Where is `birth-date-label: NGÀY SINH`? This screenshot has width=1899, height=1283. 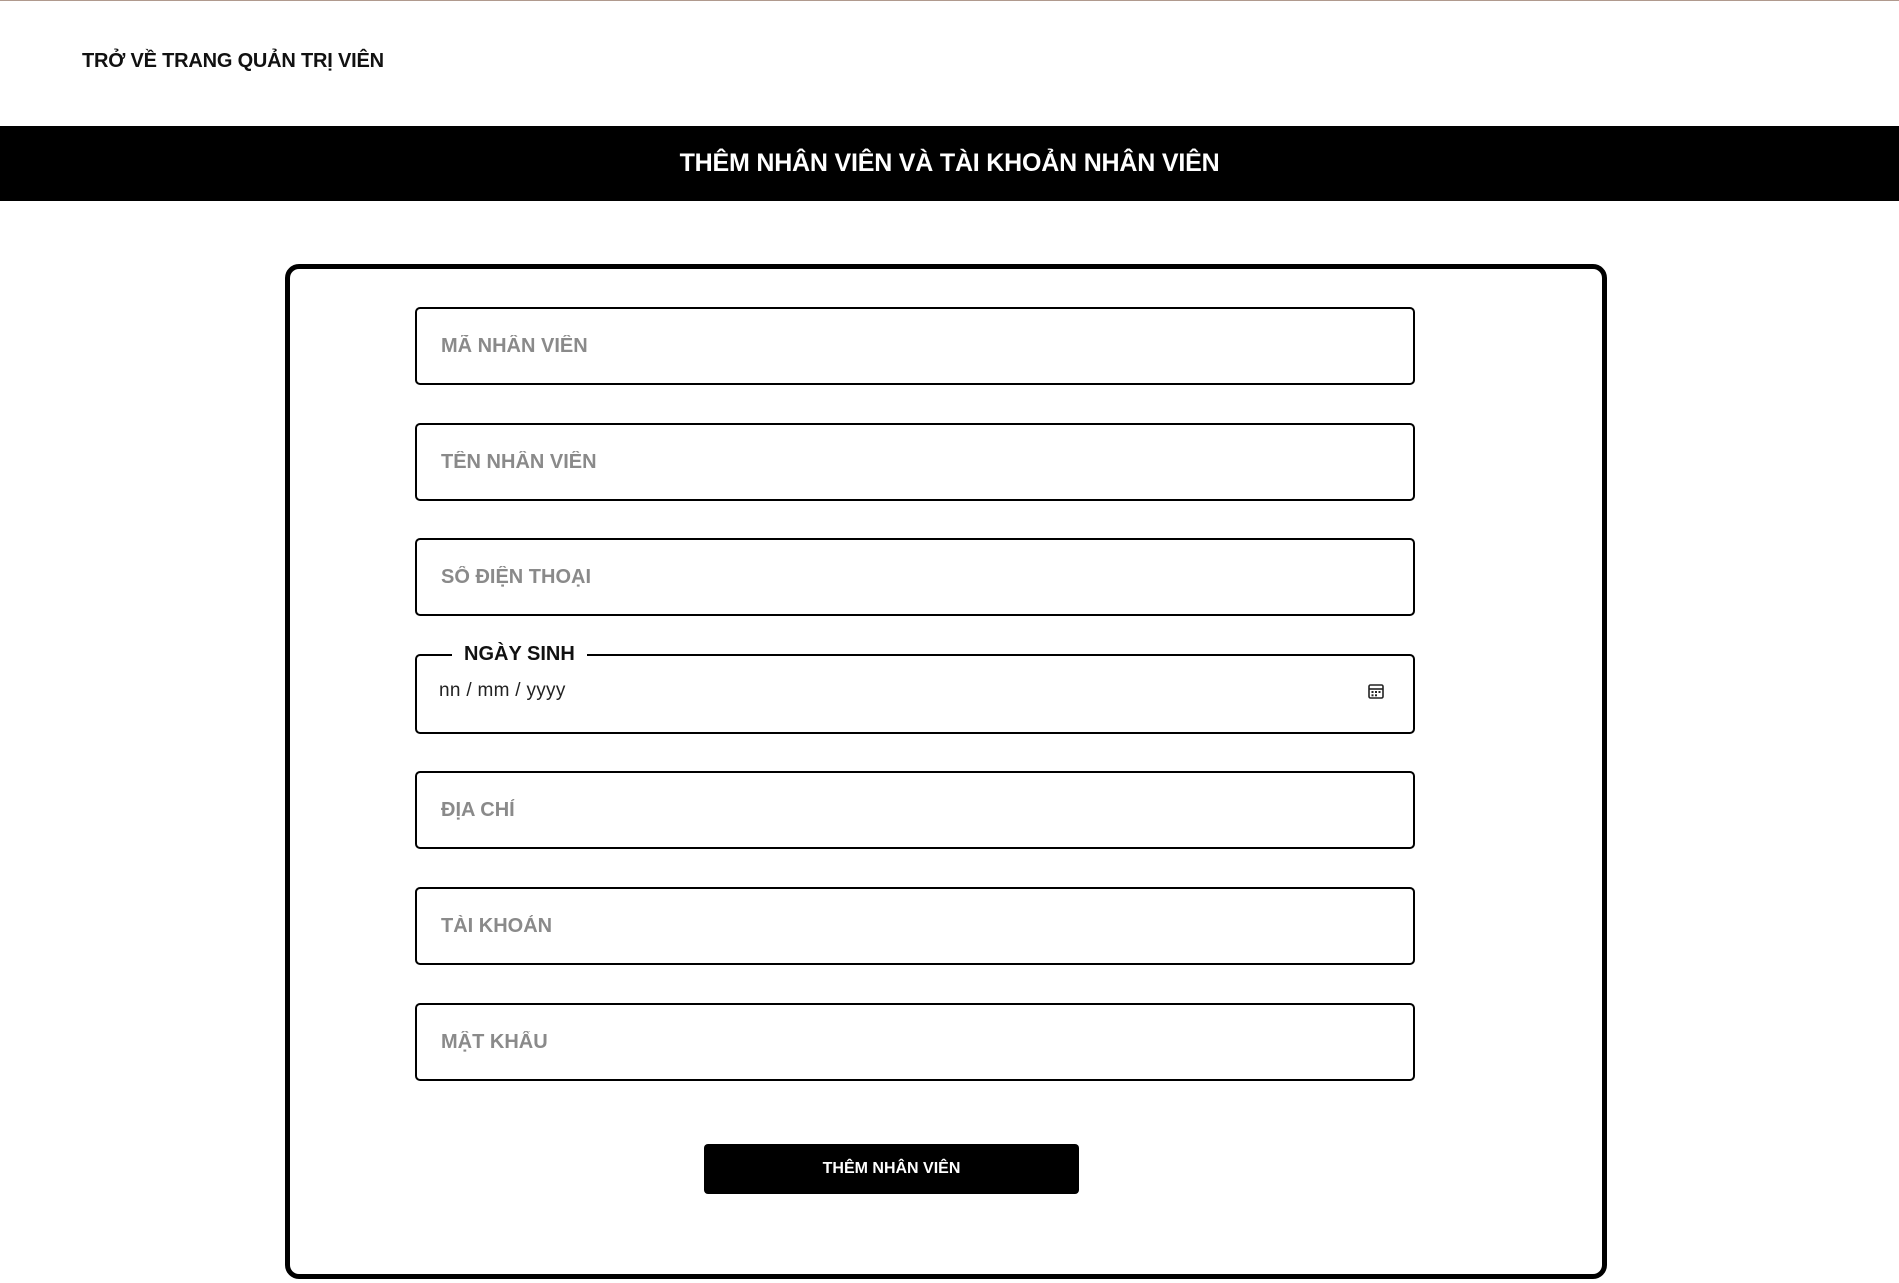
birth-date-label: NGÀY SINH is located at coordinates (519, 654).